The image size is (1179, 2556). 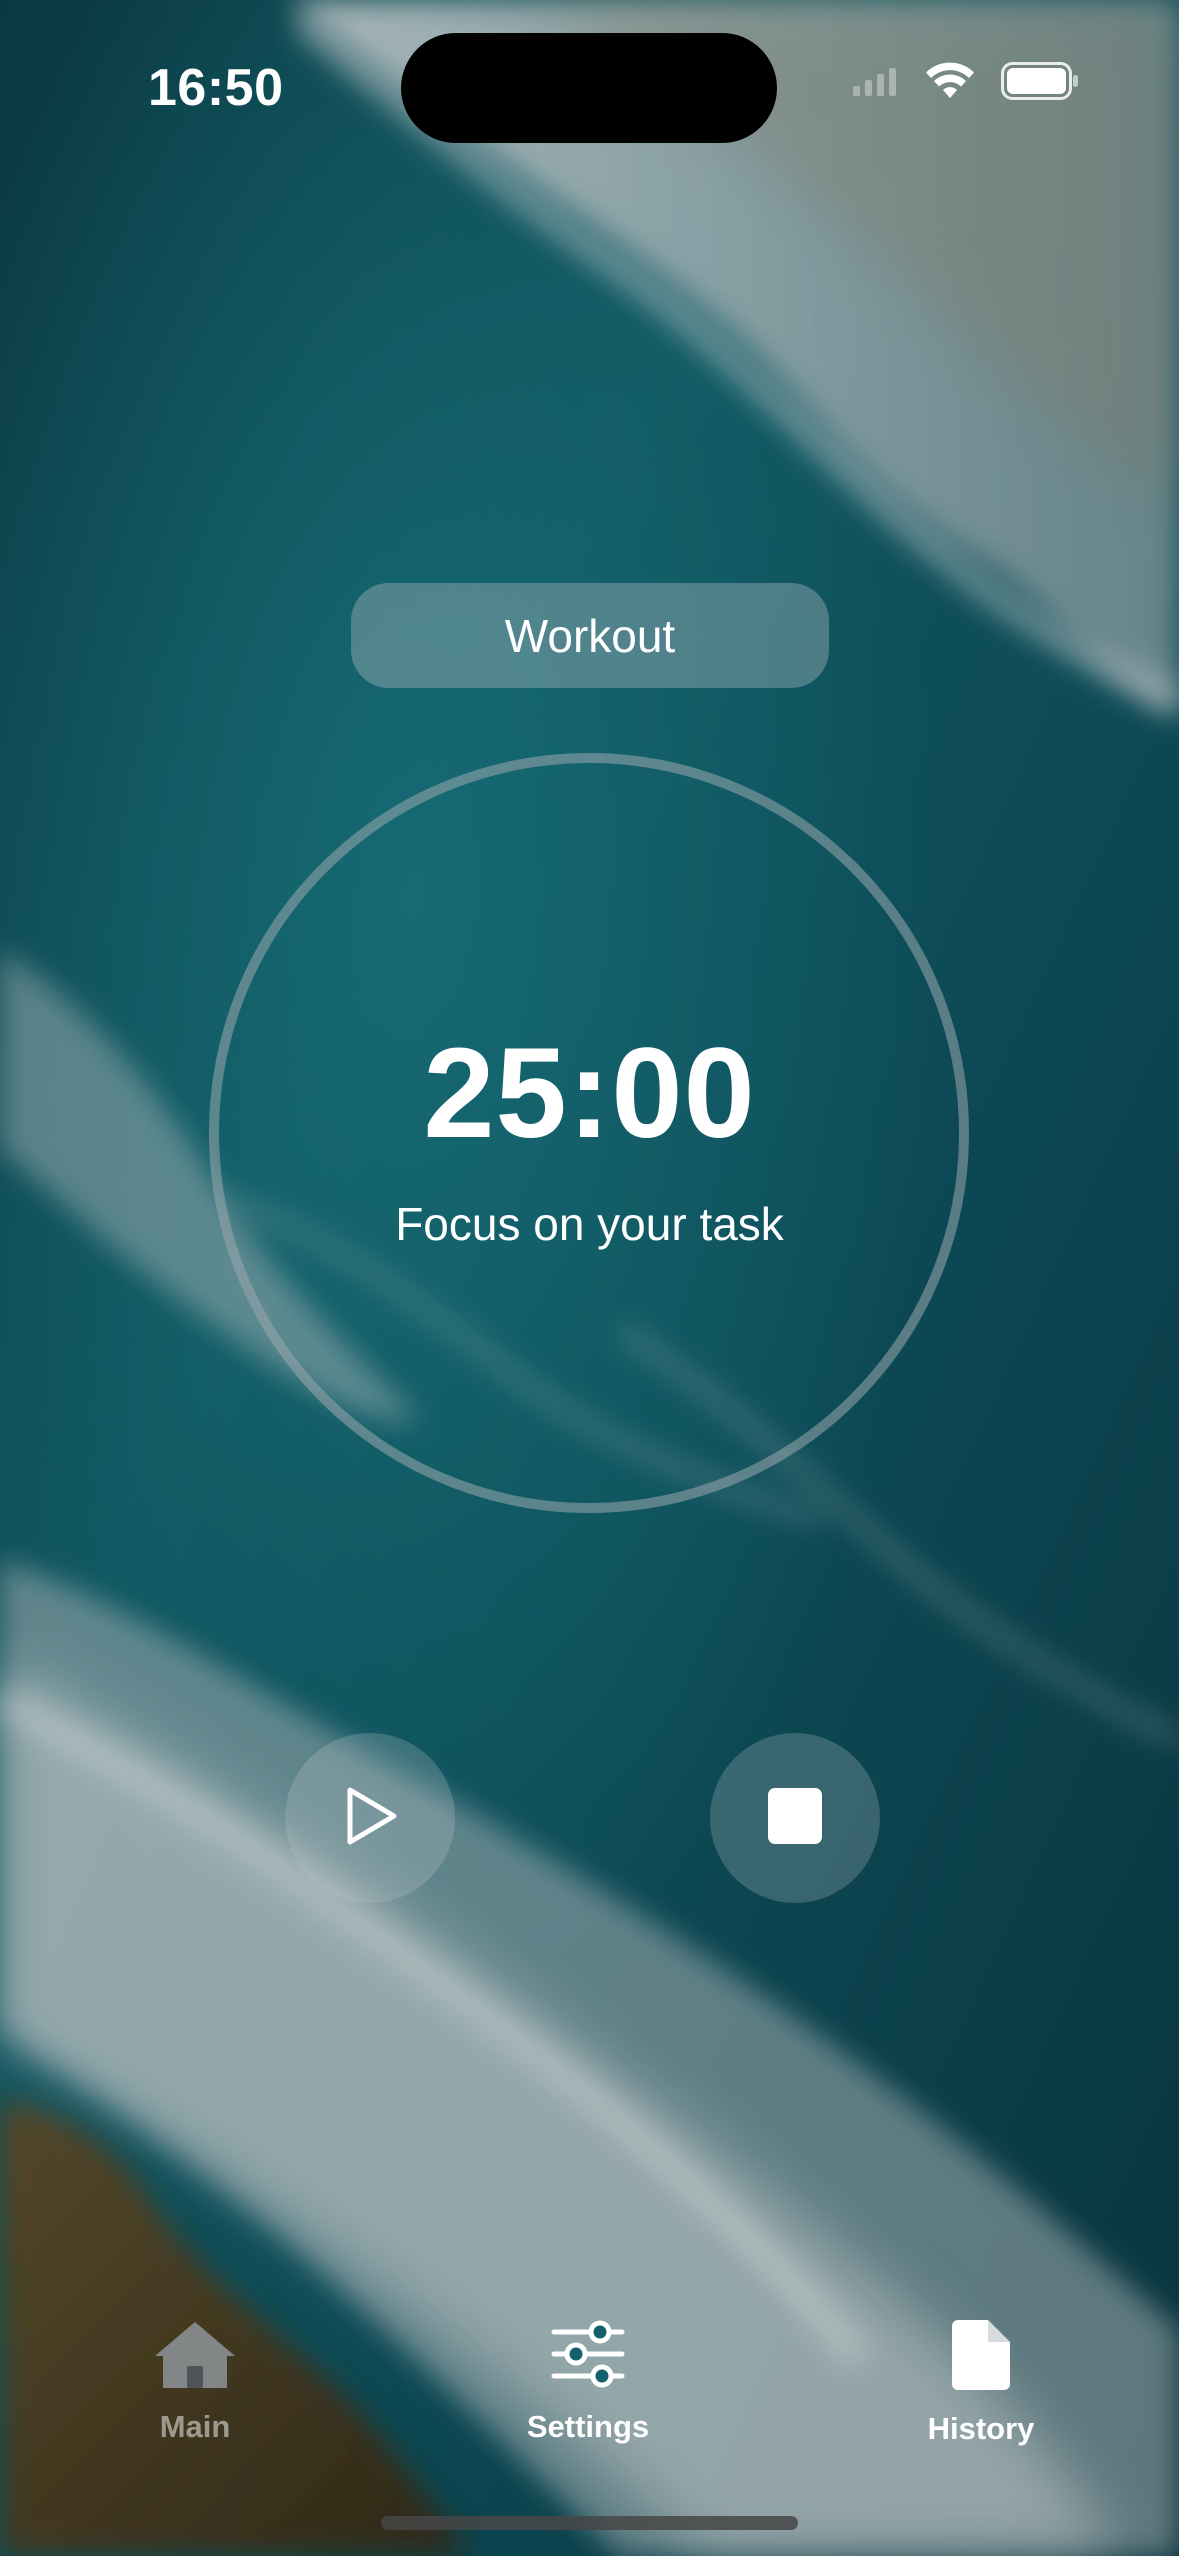 I want to click on play-button, so click(x=370, y=1818).